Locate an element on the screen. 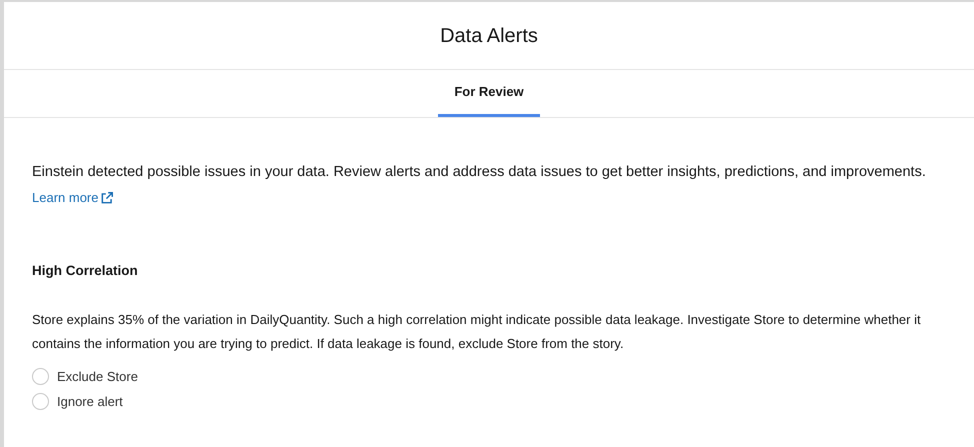 This screenshot has width=974, height=447. learn-more-link: Learn more is located at coordinates (73, 197).